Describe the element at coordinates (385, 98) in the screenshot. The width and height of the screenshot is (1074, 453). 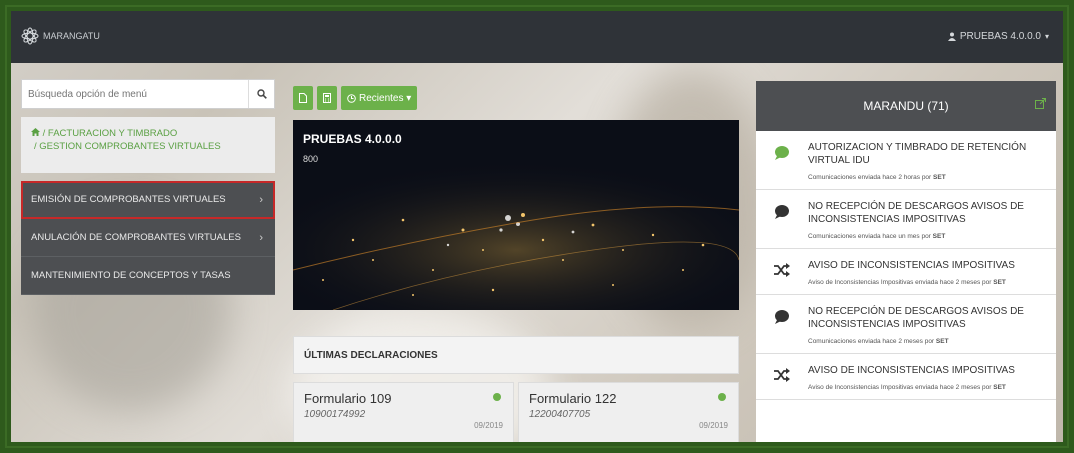
I see `recientes-label: Recientes ▾` at that location.